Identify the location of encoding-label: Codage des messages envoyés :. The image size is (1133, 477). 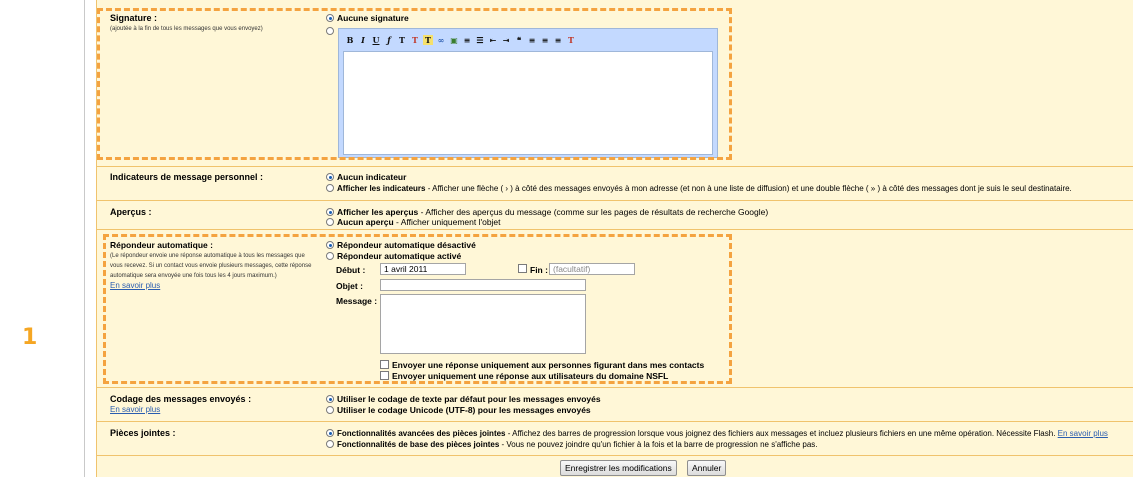
(181, 399).